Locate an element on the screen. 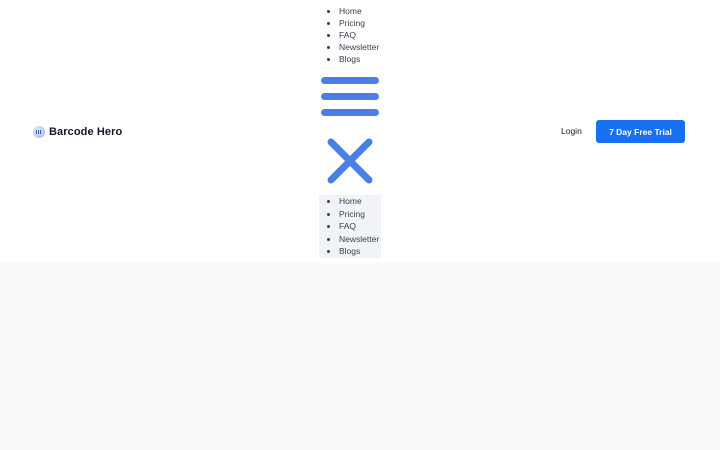 The width and height of the screenshot is (720, 450). barcode-logo-icon is located at coordinates (39, 131).